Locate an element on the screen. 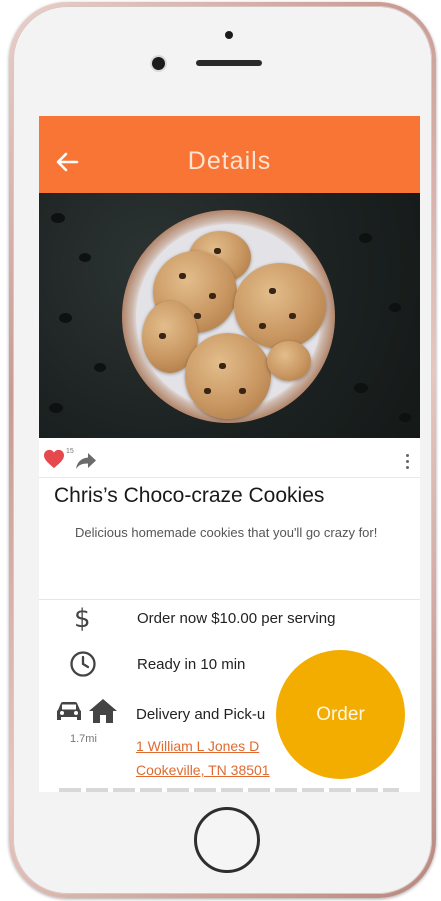 The width and height of the screenshot is (441, 901). action-row: 15 is located at coordinates (229, 458).